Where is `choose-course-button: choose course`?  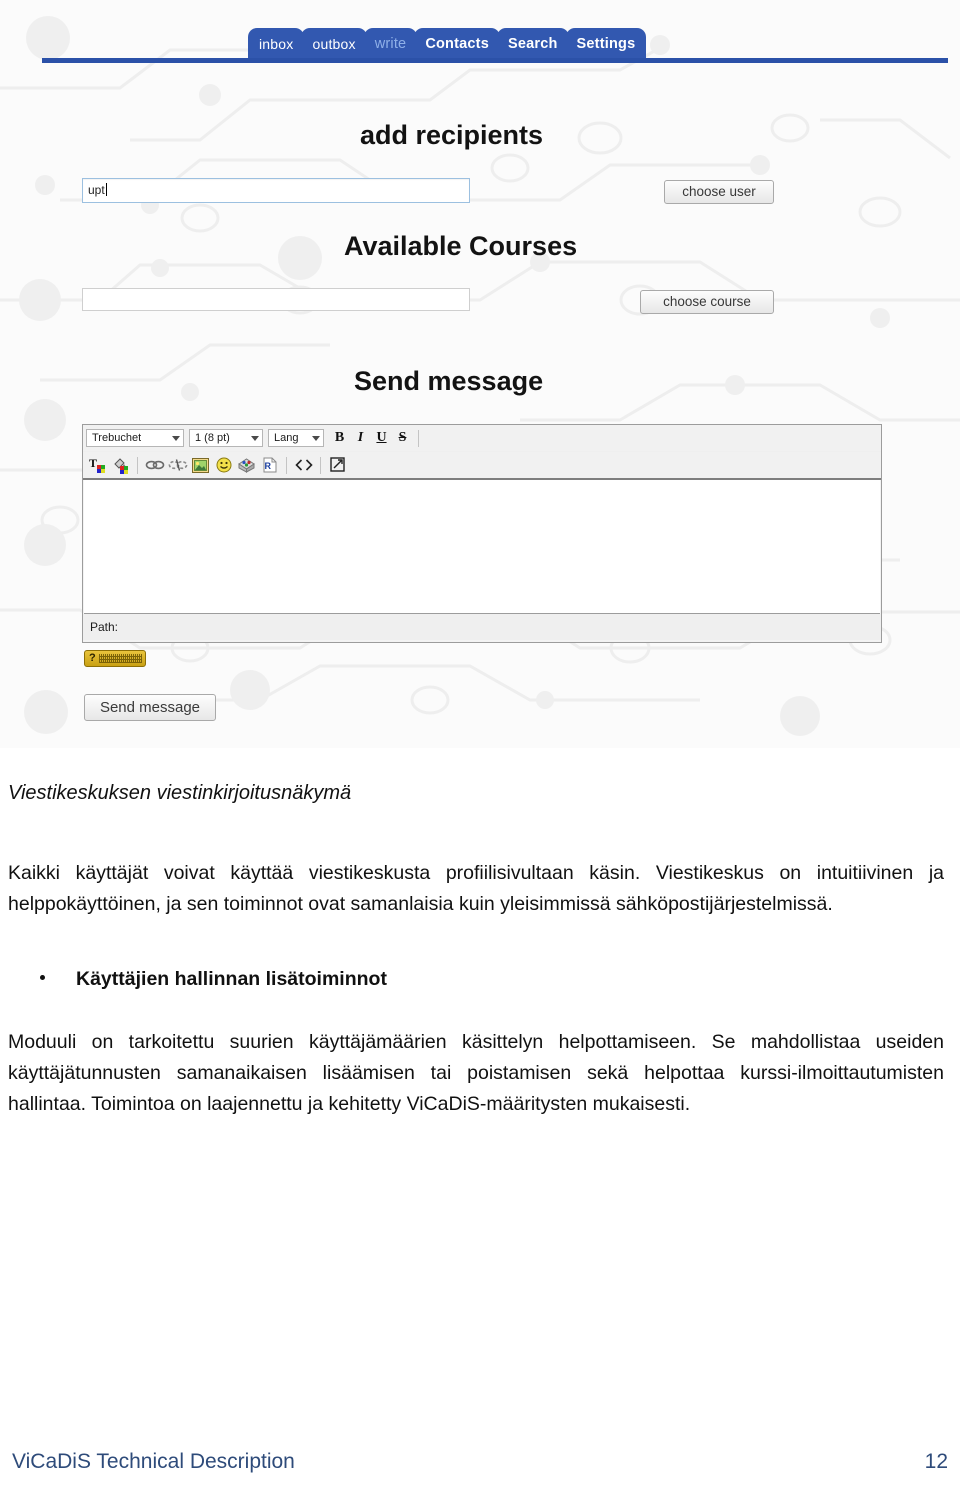 choose-course-button: choose course is located at coordinates (707, 302).